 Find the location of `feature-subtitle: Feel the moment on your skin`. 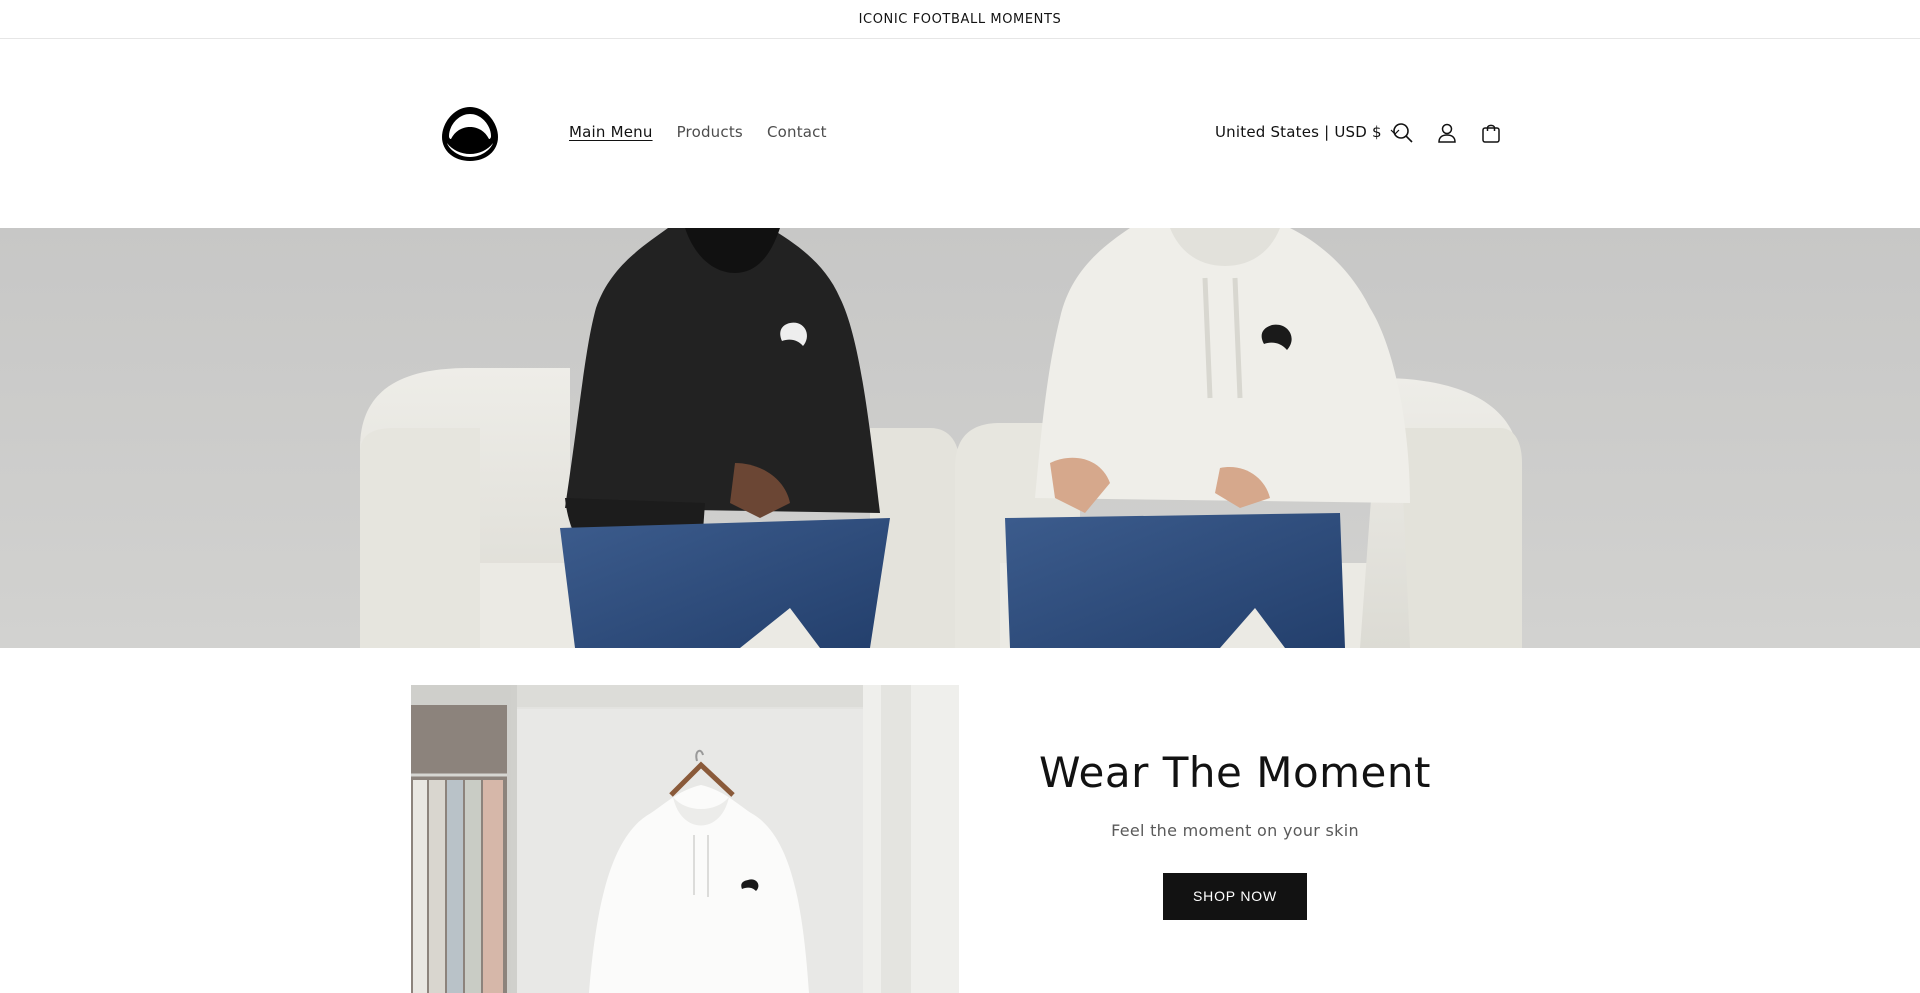

feature-subtitle: Feel the moment on your skin is located at coordinates (1235, 830).